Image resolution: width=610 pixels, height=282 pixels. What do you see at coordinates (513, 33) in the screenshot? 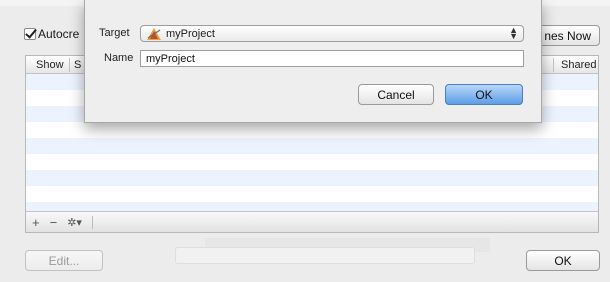
I see `popup-arrows-icon: ▲ ▼` at bounding box center [513, 33].